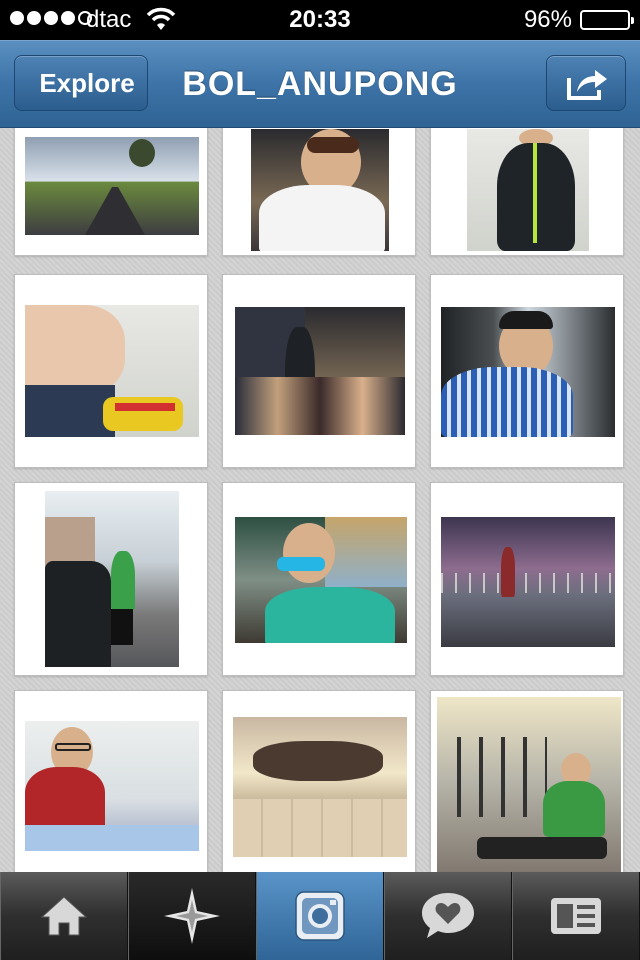 The width and height of the screenshot is (640, 960). I want to click on compass-star-icon, so click(192, 916).